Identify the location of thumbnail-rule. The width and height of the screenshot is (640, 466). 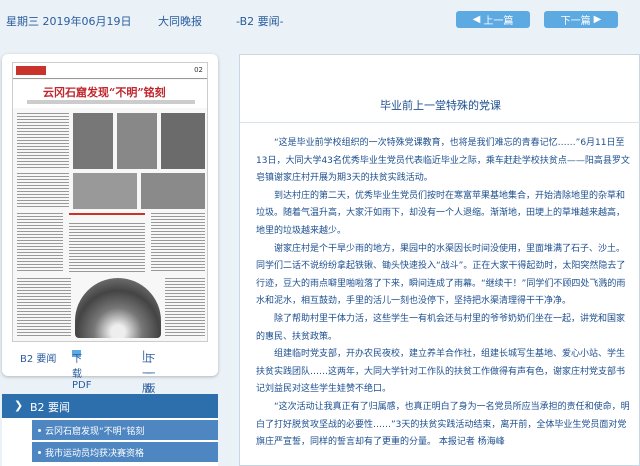
(107, 214).